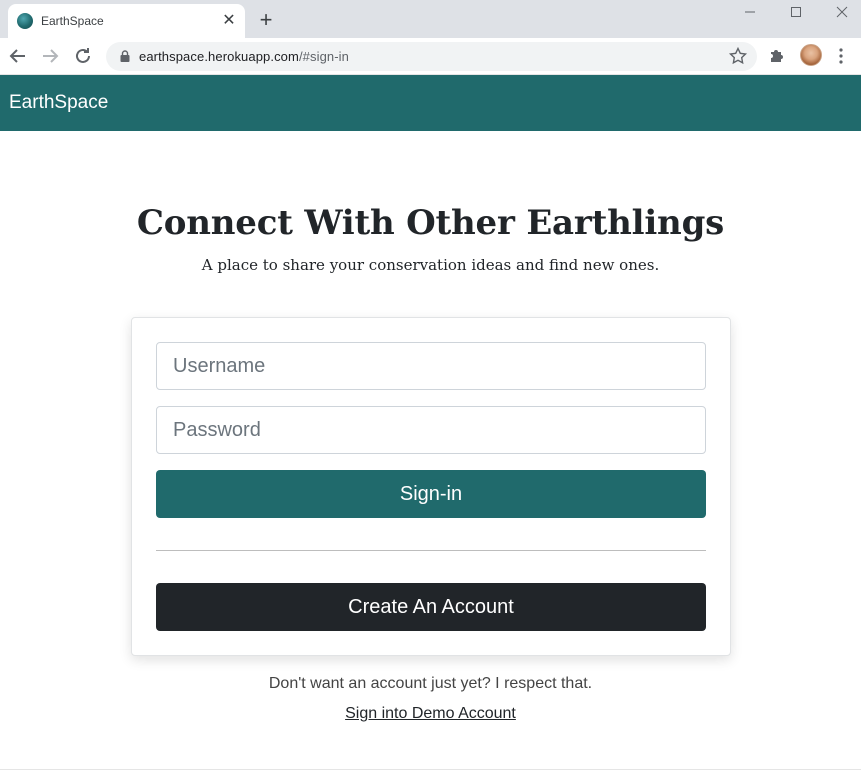 The width and height of the screenshot is (861, 771). I want to click on password-input, so click(431, 430).